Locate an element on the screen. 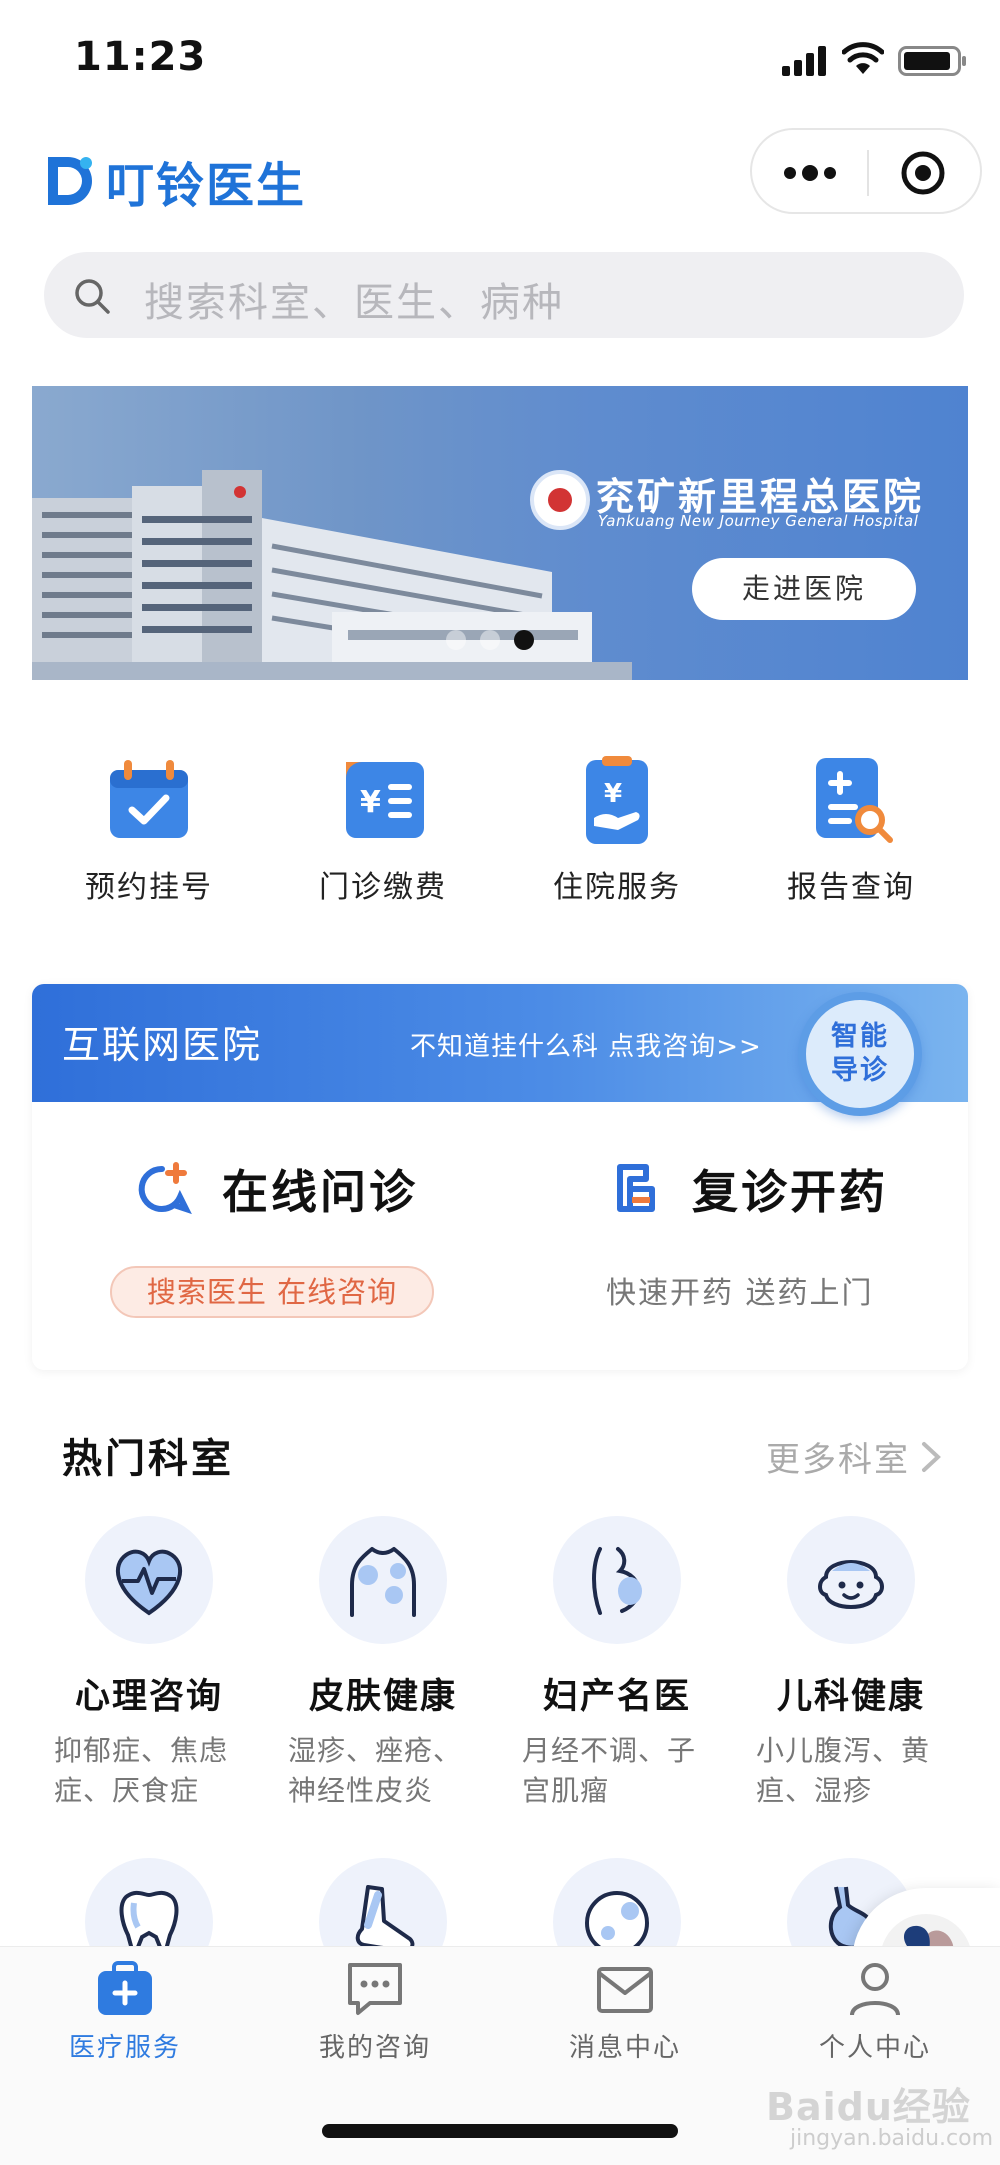 The height and width of the screenshot is (2165, 1000). renew-prescription-button: 复诊开药 is located at coordinates (747, 1189).